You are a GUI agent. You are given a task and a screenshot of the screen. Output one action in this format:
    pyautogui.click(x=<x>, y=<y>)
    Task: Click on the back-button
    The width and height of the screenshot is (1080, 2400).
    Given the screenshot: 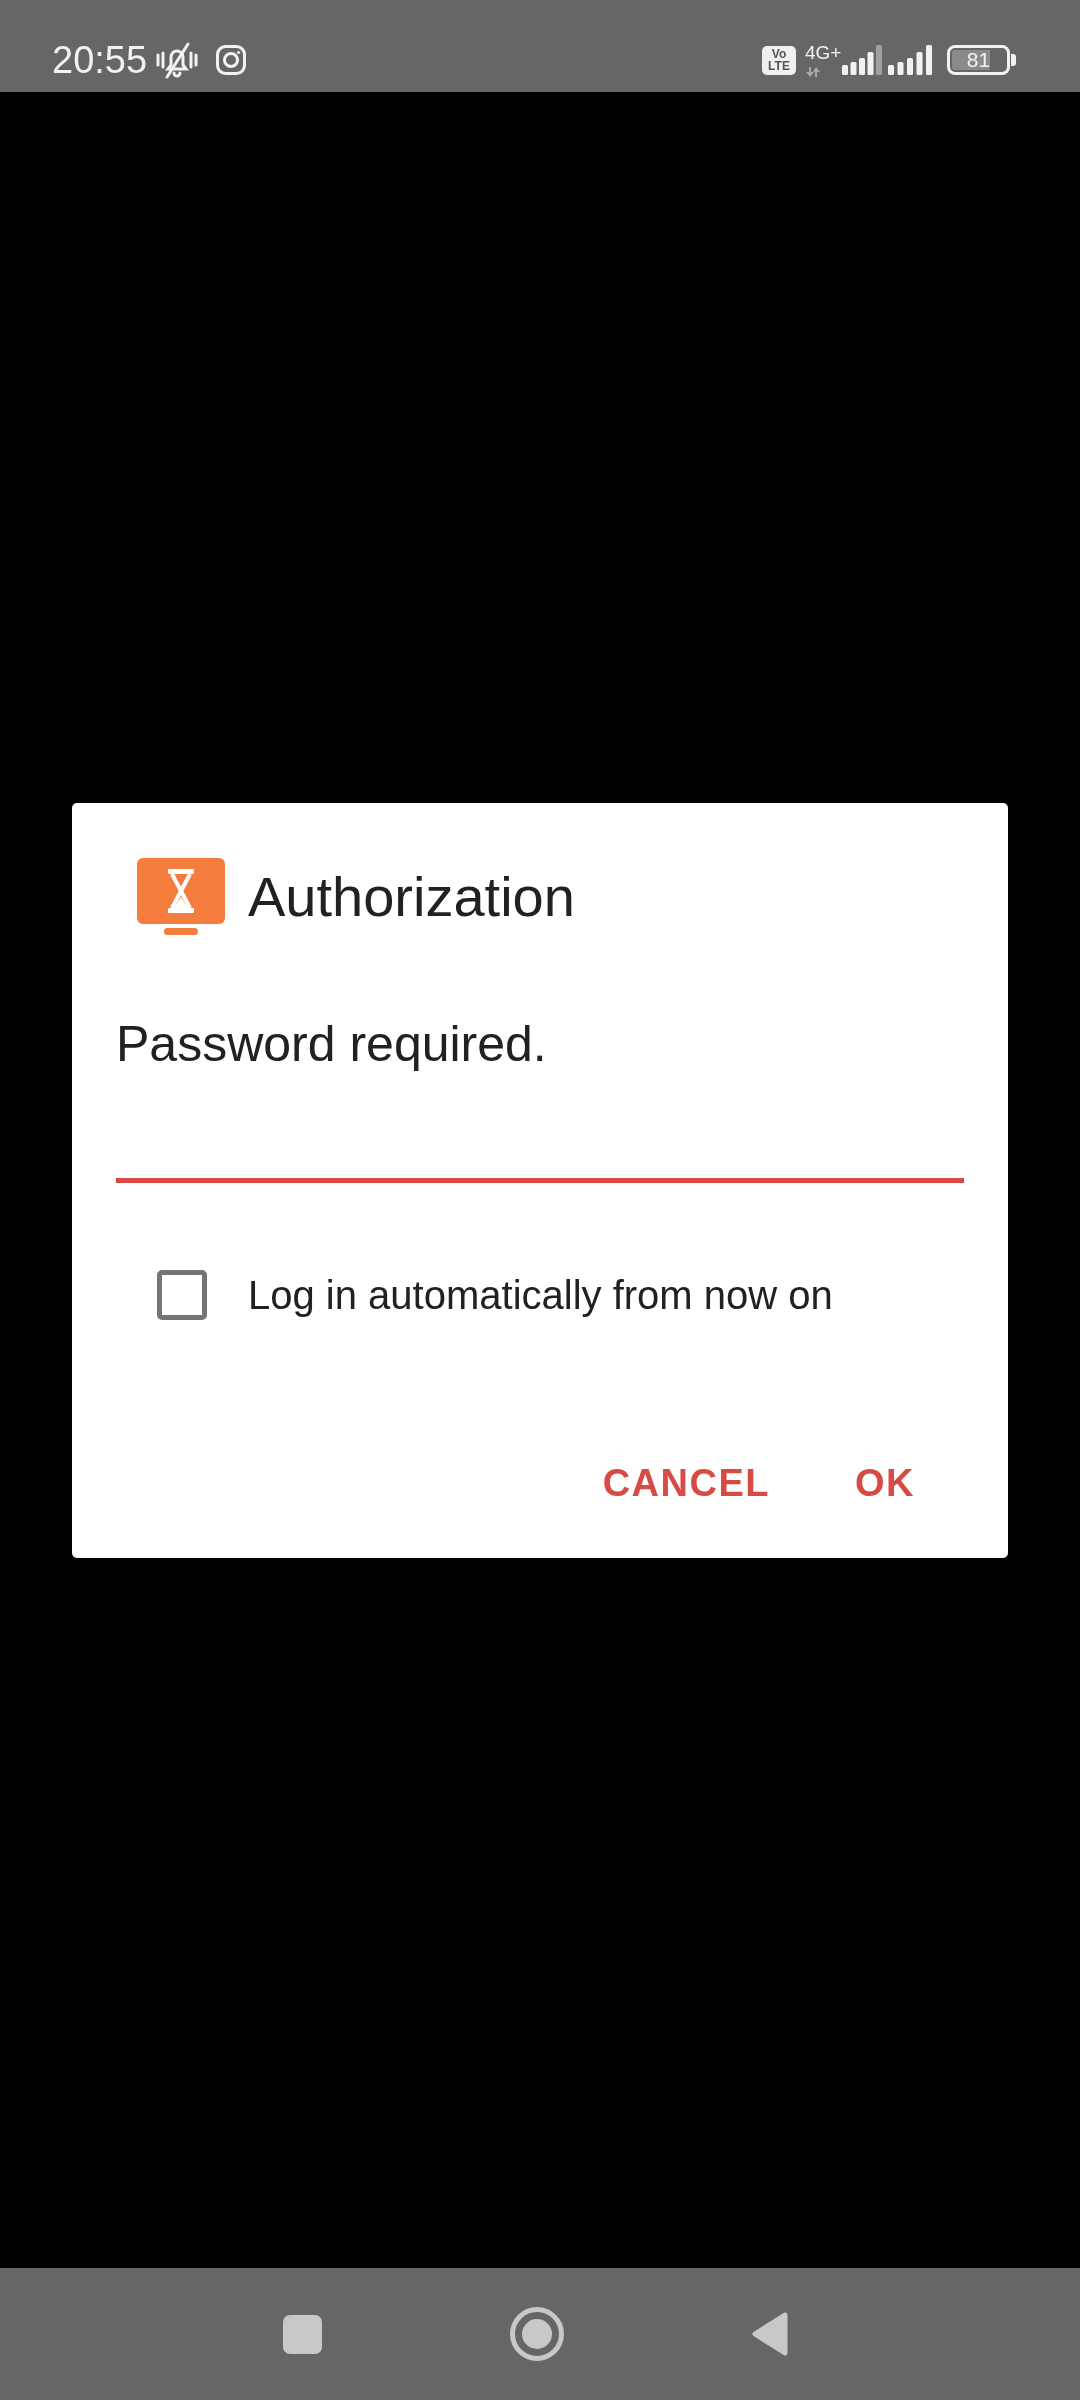 What is the action you would take?
    pyautogui.click(x=770, y=2334)
    